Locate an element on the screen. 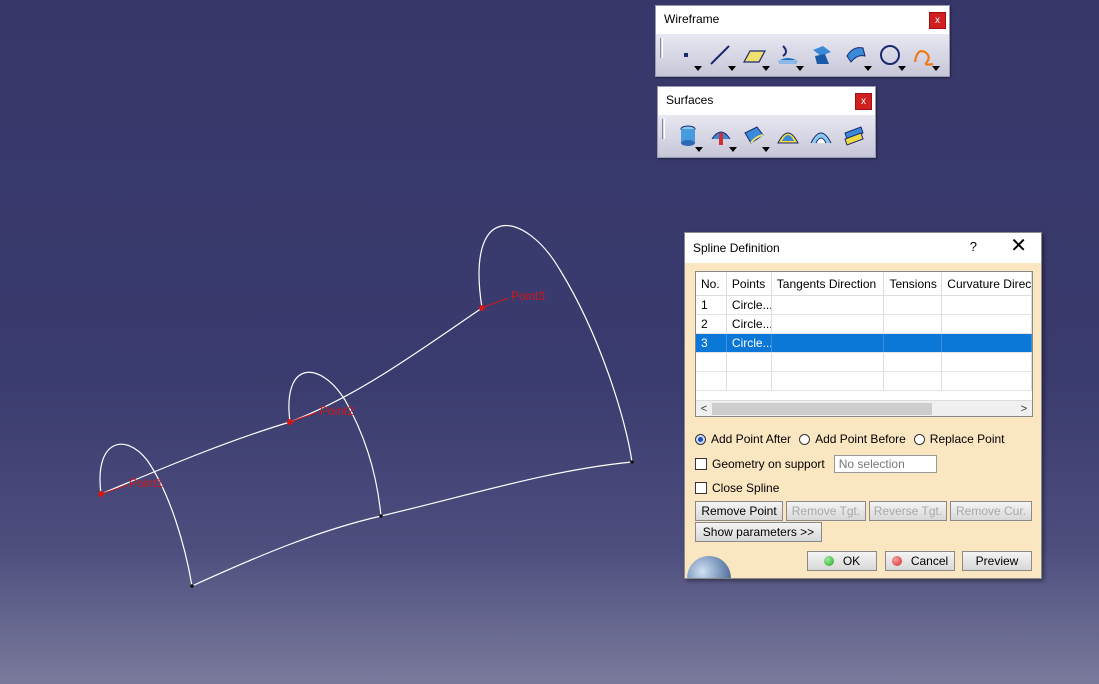  close-spline-row: Close Spline is located at coordinates (737, 488).